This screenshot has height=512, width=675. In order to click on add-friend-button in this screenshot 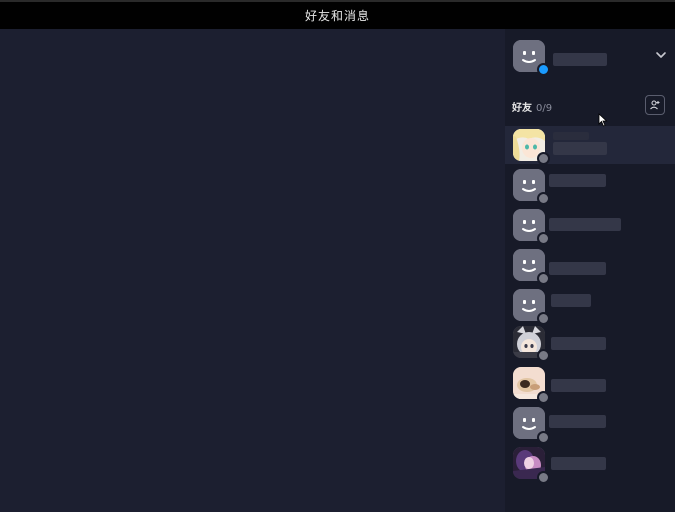, I will do `click(655, 105)`.